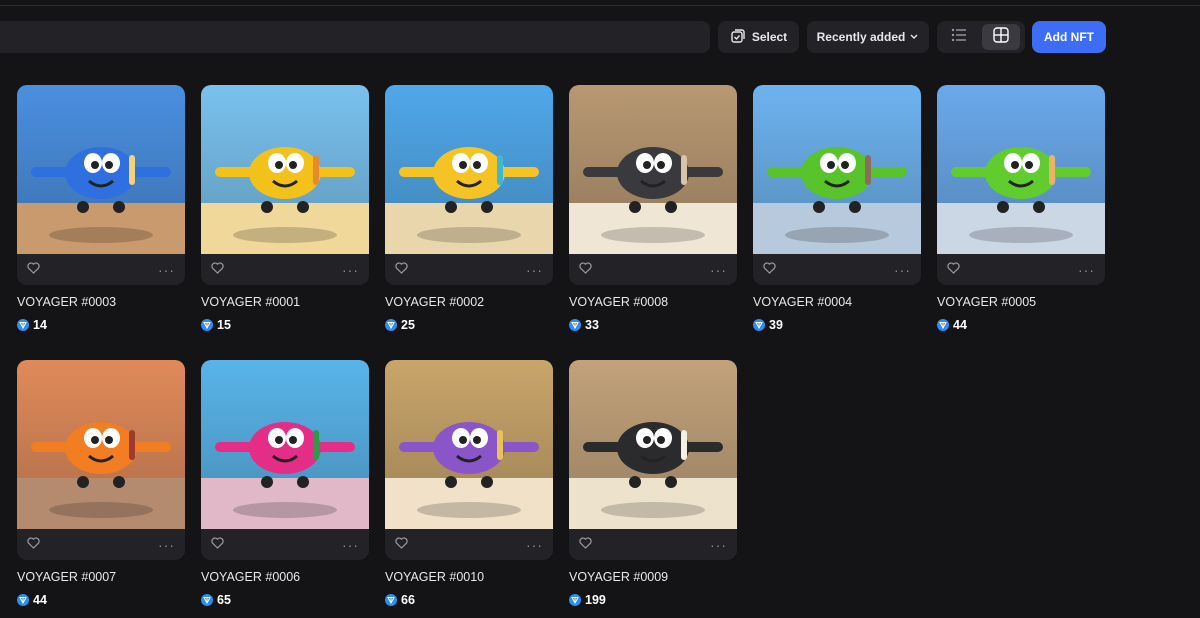 The image size is (1200, 618). Describe the element at coordinates (435, 302) in the screenshot. I see `nft-name: VOYAGER #0002` at that location.